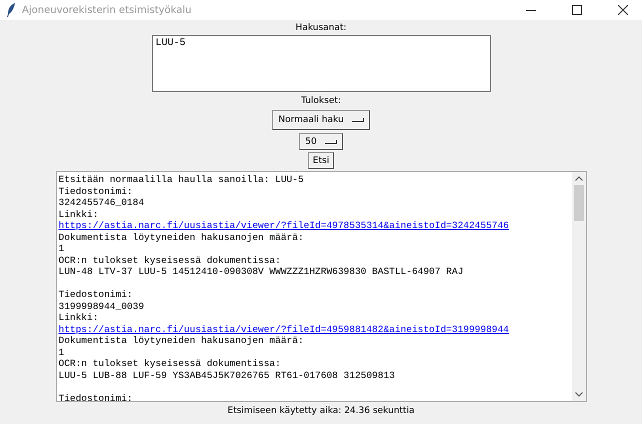  I want to click on result-line: 3242455746_0184, so click(102, 202).